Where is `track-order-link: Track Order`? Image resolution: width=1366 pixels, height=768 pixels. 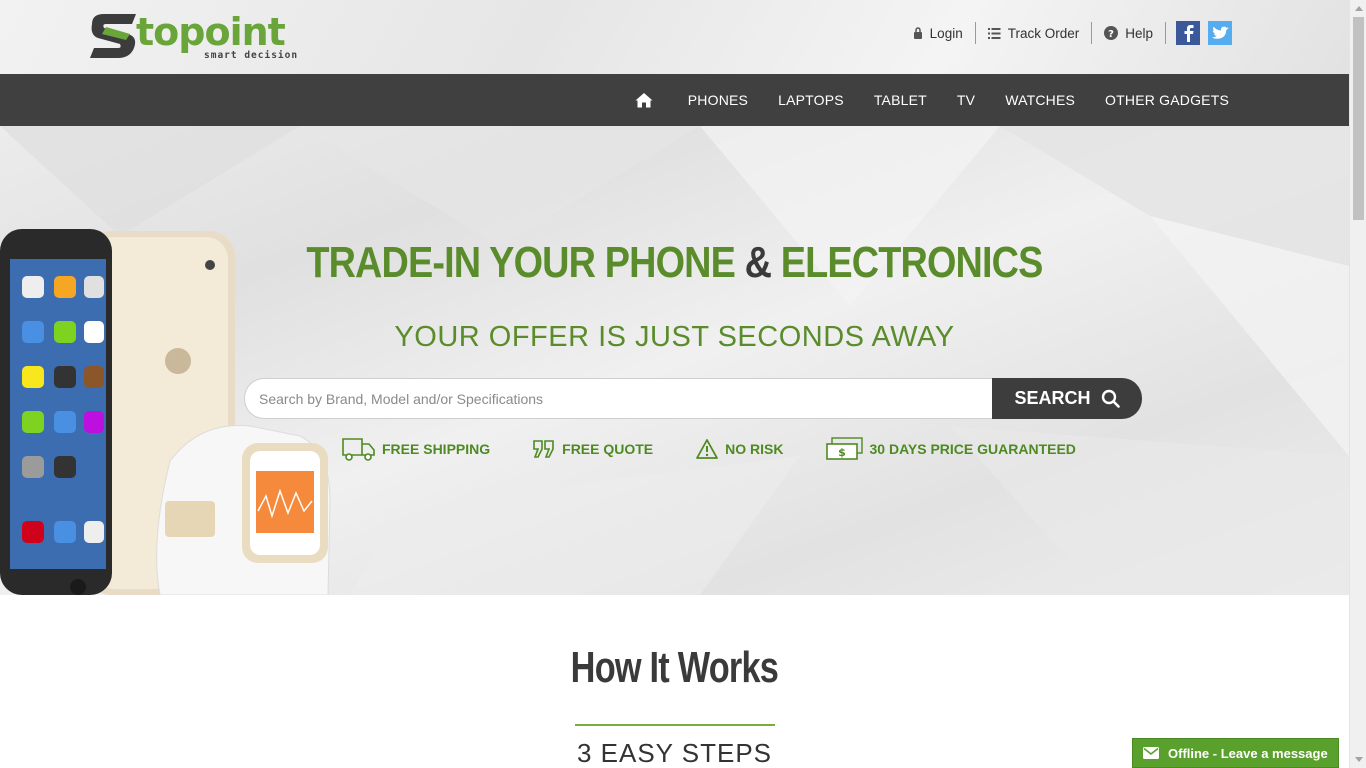 track-order-link: Track Order is located at coordinates (1033, 33).